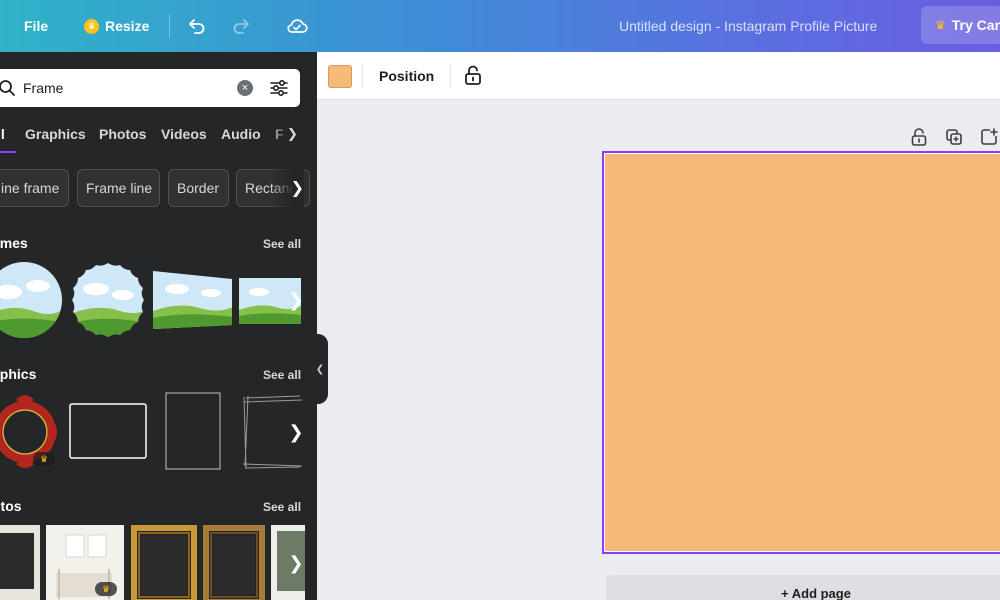  What do you see at coordinates (8, 90) in the screenshot?
I see `search-icon` at bounding box center [8, 90].